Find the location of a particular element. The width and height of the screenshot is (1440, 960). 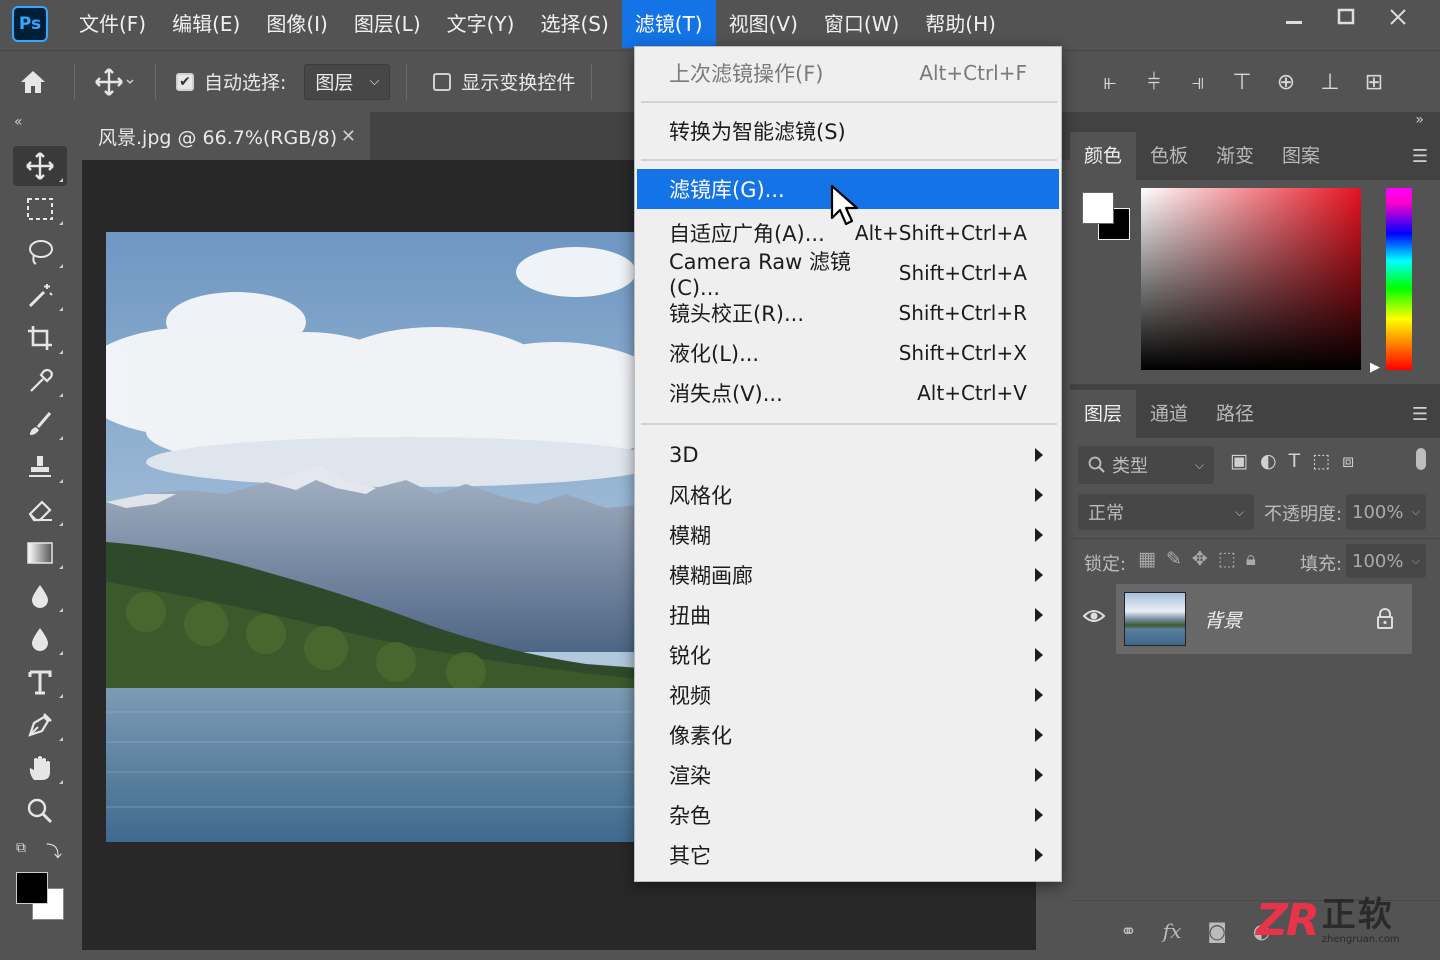

close-tab-icon: ✕ is located at coordinates (348, 136).